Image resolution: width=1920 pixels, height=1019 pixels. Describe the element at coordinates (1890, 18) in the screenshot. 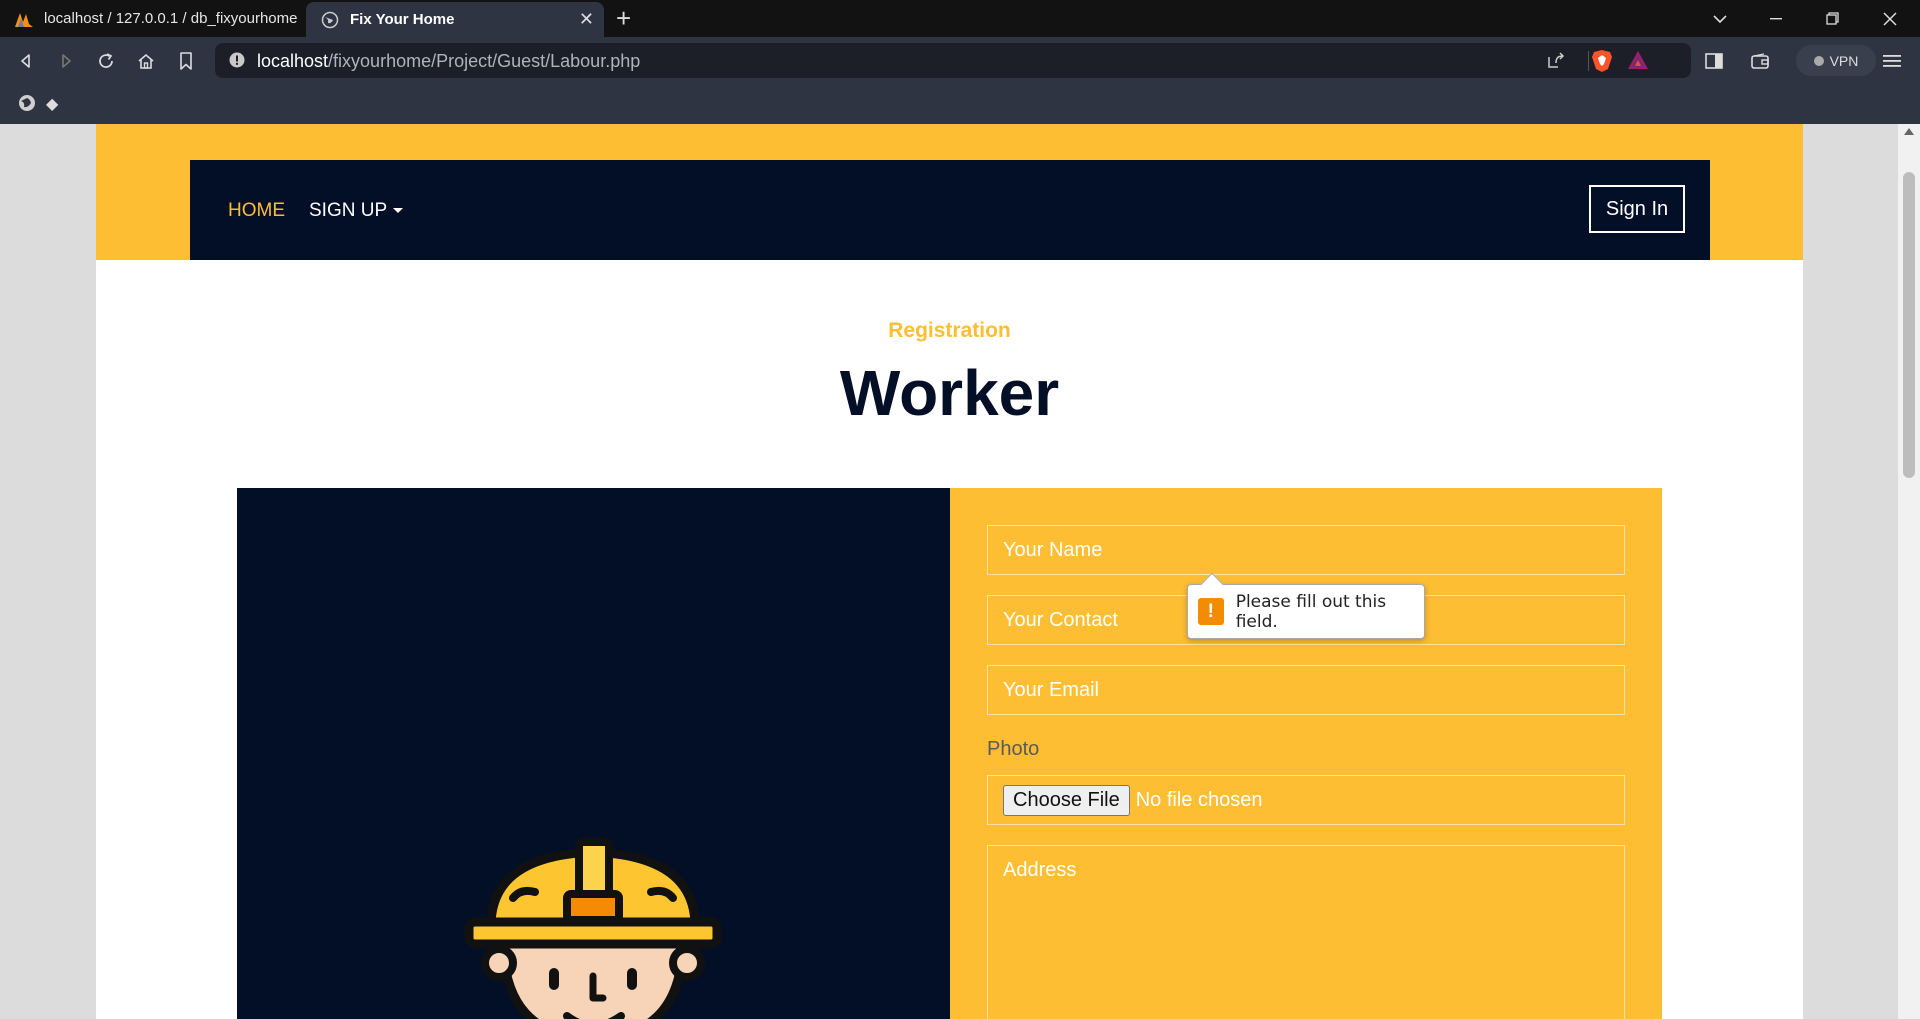

I see `close-window-icon` at that location.